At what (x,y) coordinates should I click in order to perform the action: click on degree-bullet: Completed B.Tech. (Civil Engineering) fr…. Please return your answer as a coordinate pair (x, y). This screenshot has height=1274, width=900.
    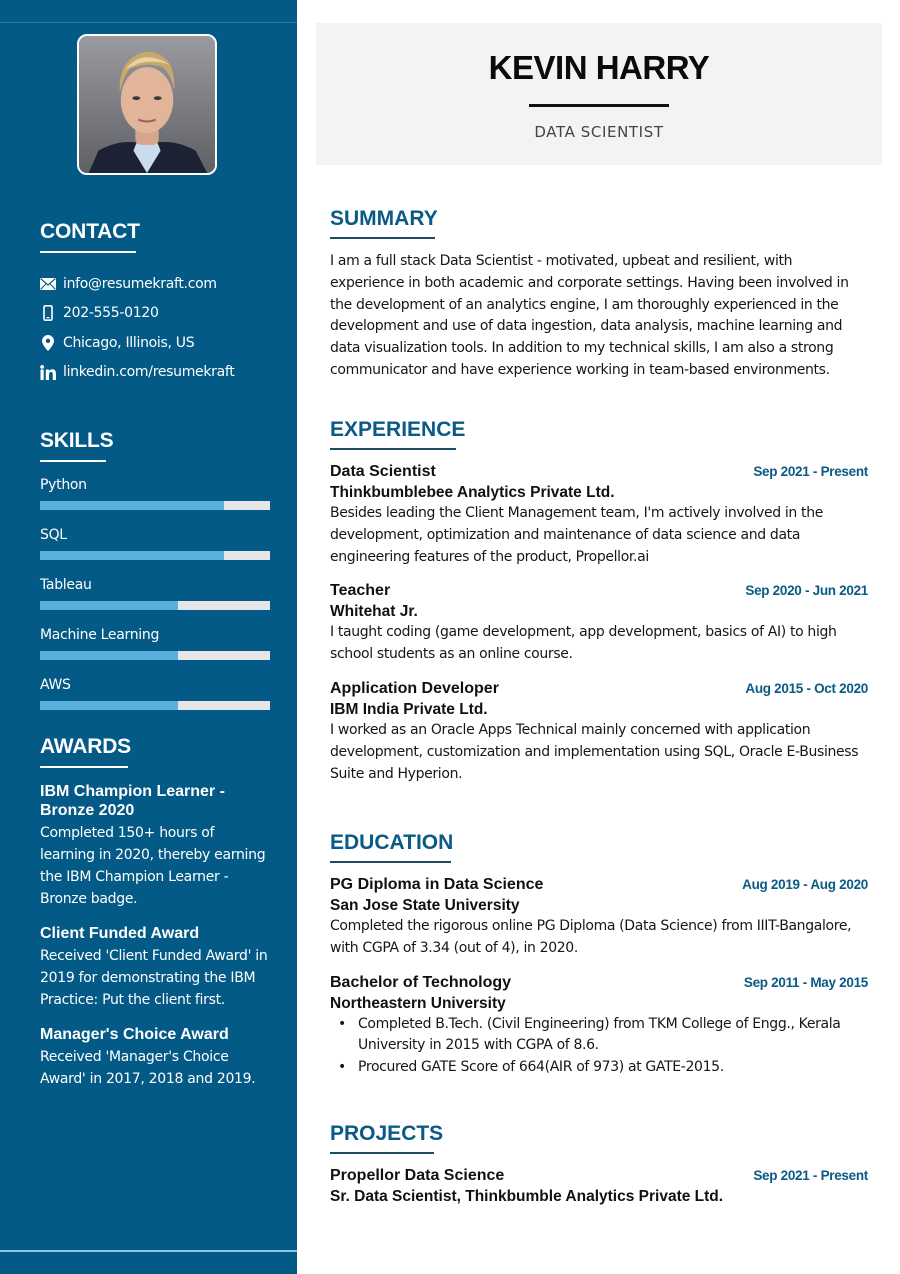
    Looking at the image, I should click on (604, 1036).